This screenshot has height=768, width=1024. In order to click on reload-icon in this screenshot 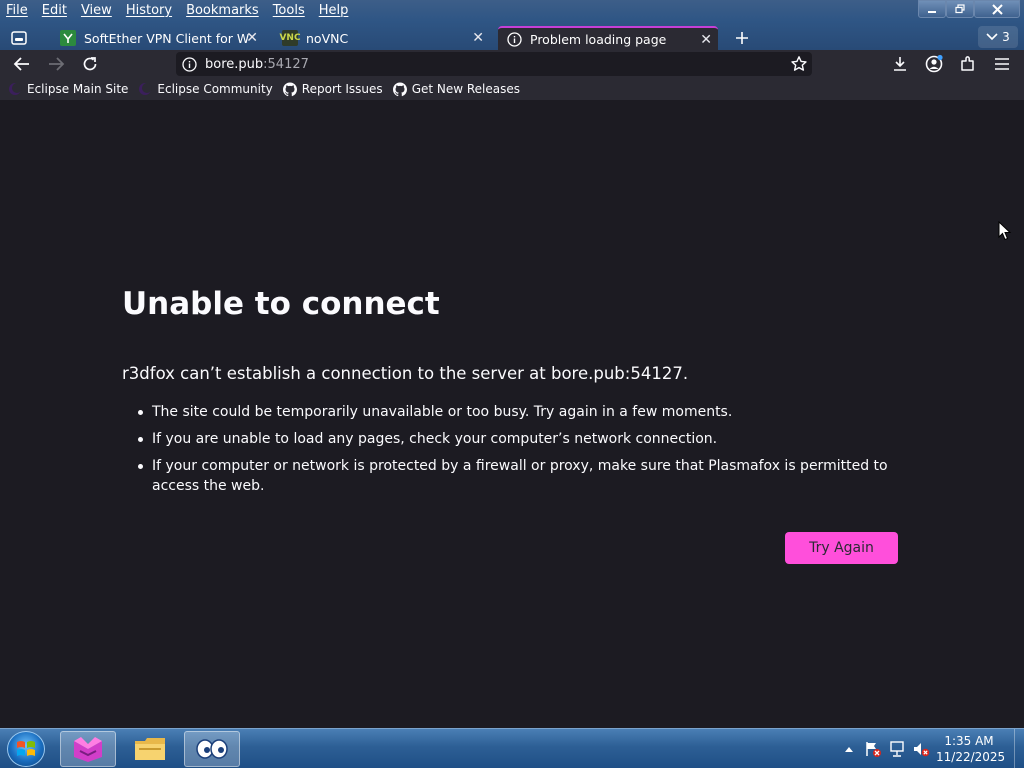, I will do `click(90, 64)`.